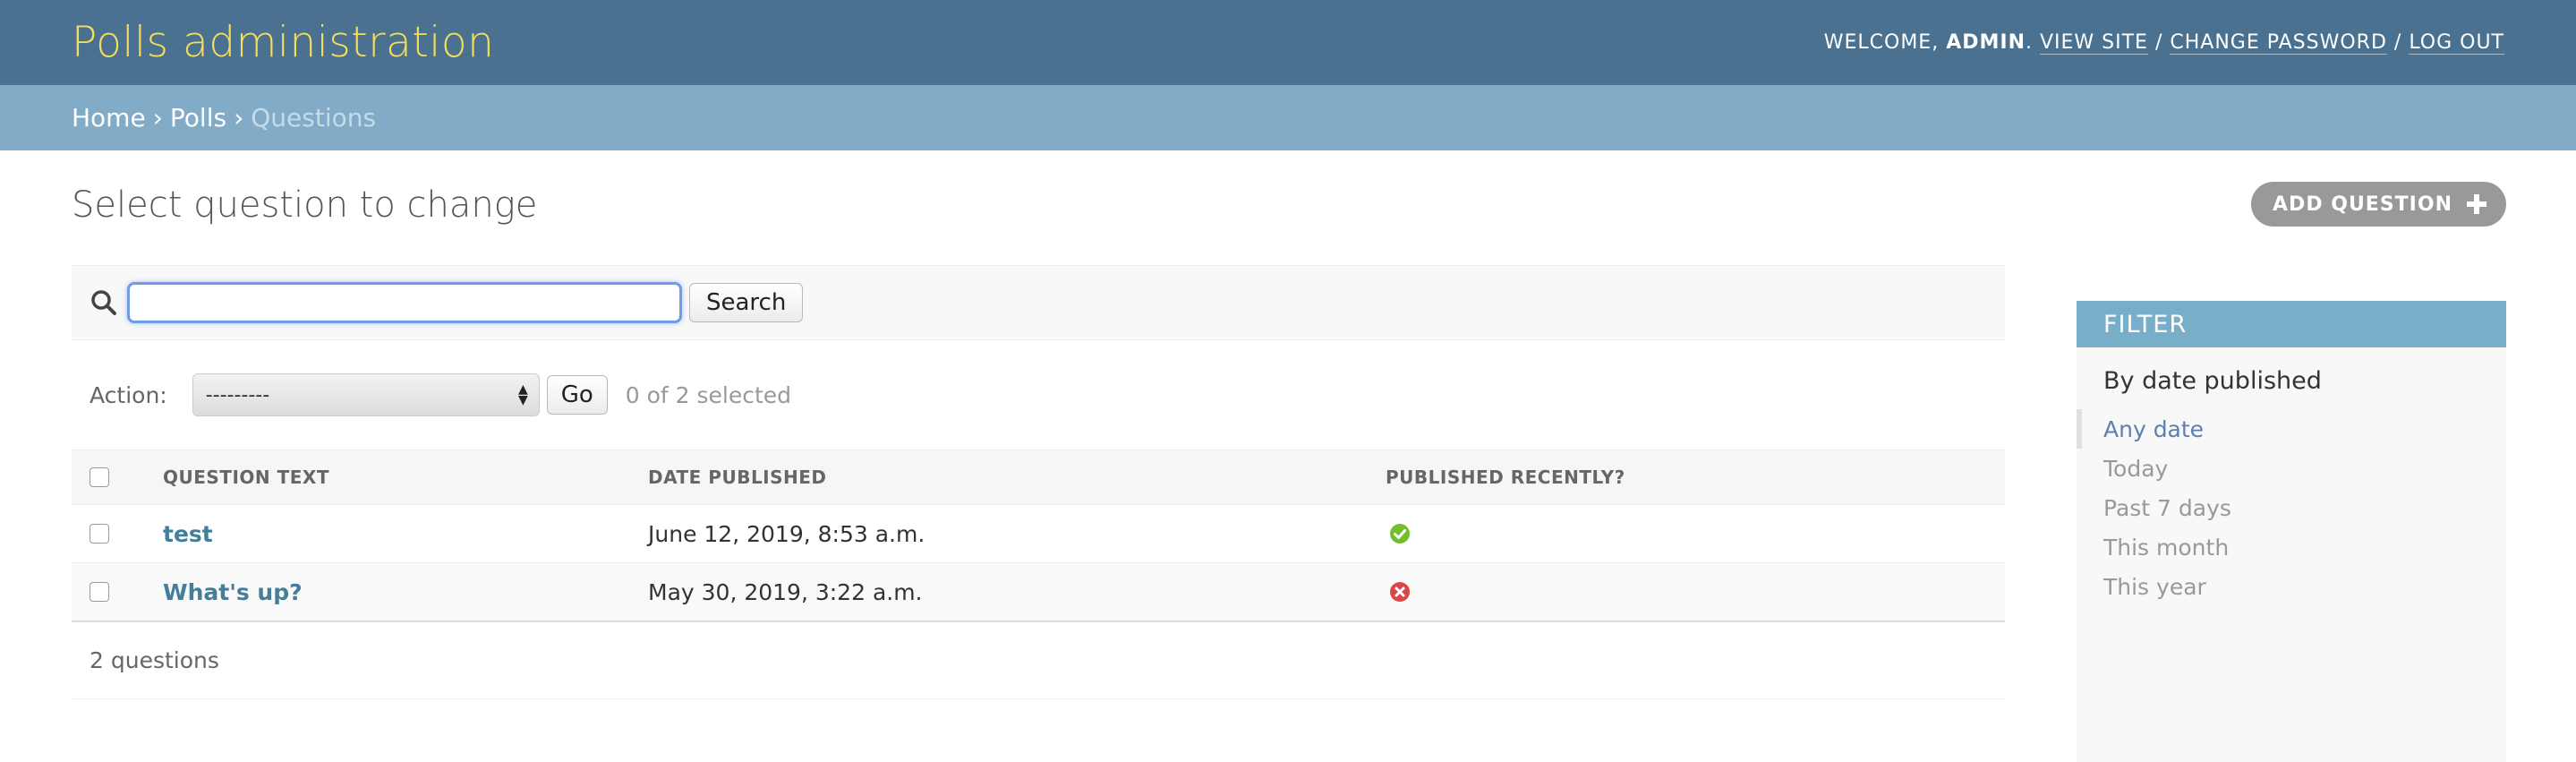  Describe the element at coordinates (1986, 42) in the screenshot. I see `username: admin` at that location.